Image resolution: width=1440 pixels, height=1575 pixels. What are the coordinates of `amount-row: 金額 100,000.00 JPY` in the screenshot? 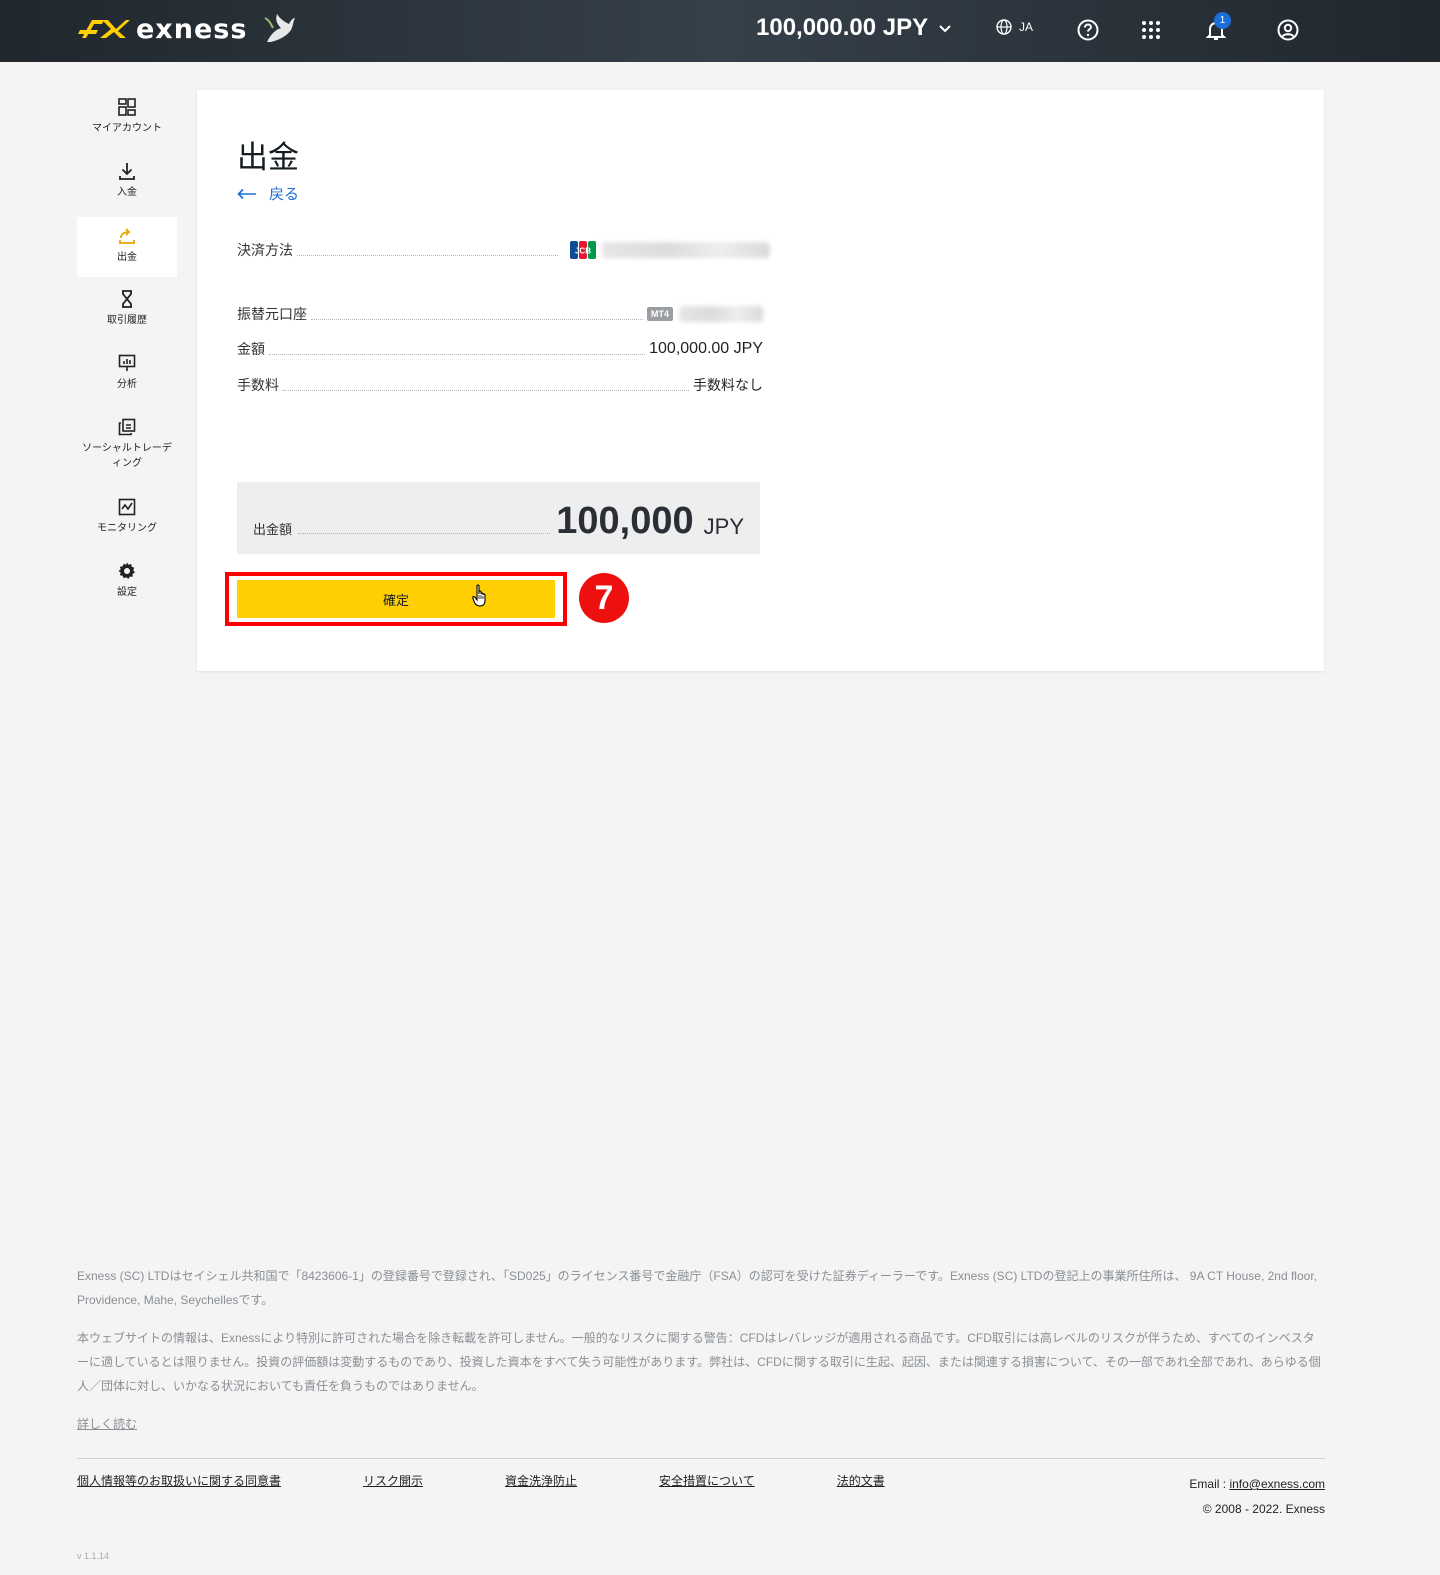 It's located at (500, 349).